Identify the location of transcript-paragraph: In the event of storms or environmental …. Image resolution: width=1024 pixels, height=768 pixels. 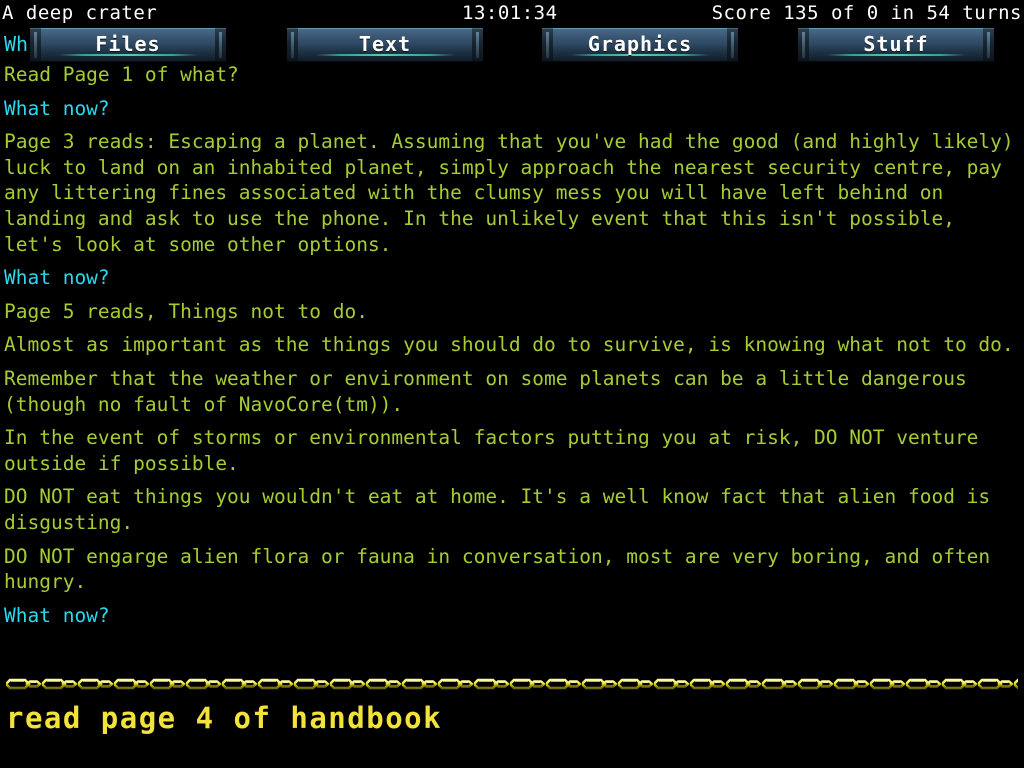
(497, 450).